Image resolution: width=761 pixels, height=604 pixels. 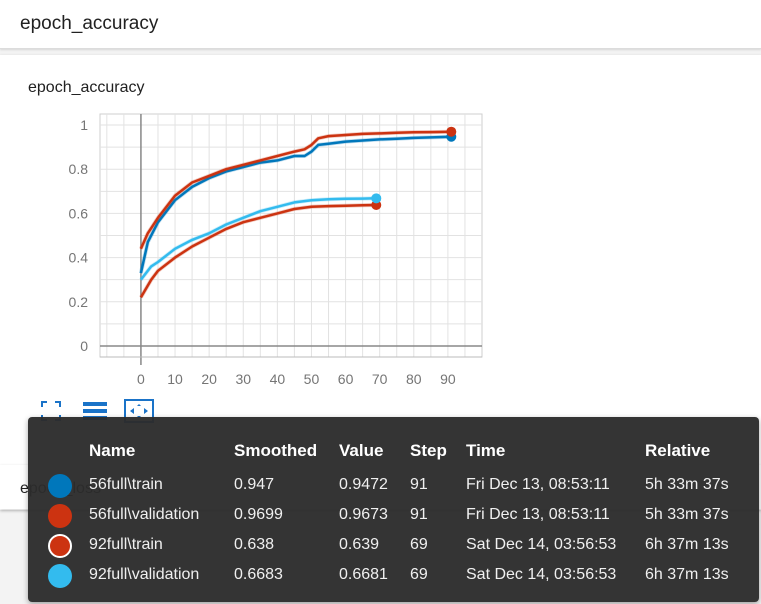 What do you see at coordinates (254, 544) in the screenshot?
I see `row-smoothed: 0.638` at bounding box center [254, 544].